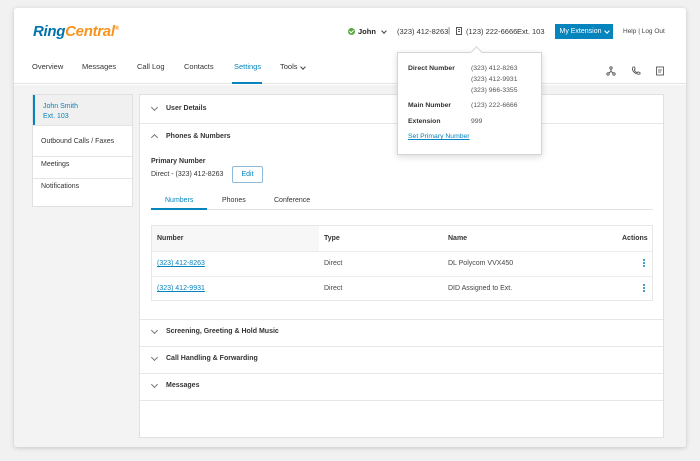  Describe the element at coordinates (584, 31) in the screenshot. I see `my-extension-button: My Extension` at that location.